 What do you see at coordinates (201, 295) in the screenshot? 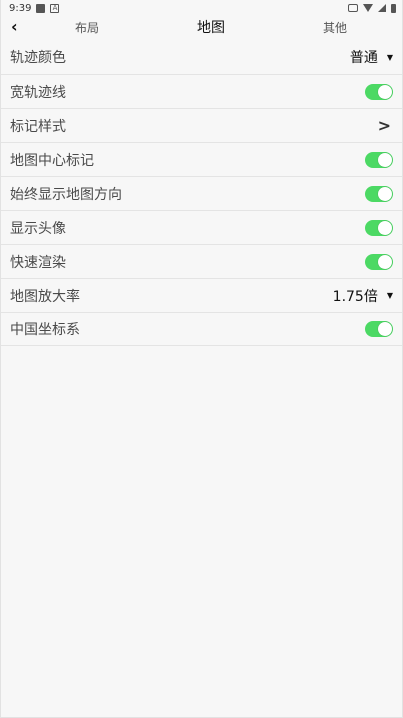
I see `row-map-zoom: 地图放大率 1.75倍 ▼` at bounding box center [201, 295].